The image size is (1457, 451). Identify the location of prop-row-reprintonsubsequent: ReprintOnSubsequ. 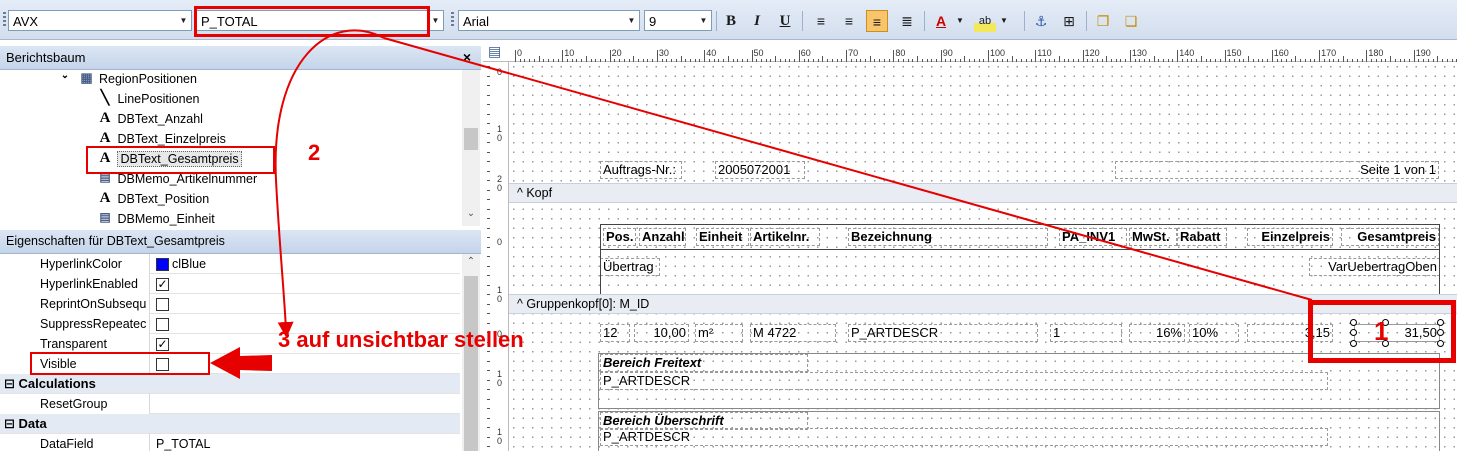
(230, 304).